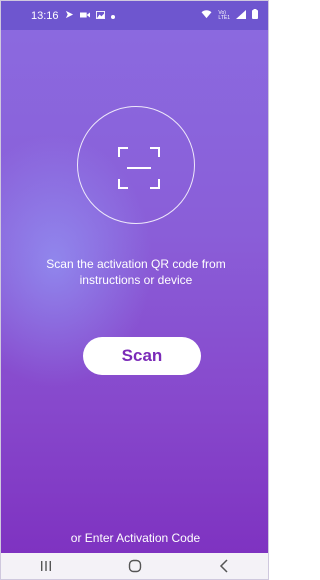  What do you see at coordinates (241, 15) in the screenshot?
I see `signal-icon` at bounding box center [241, 15].